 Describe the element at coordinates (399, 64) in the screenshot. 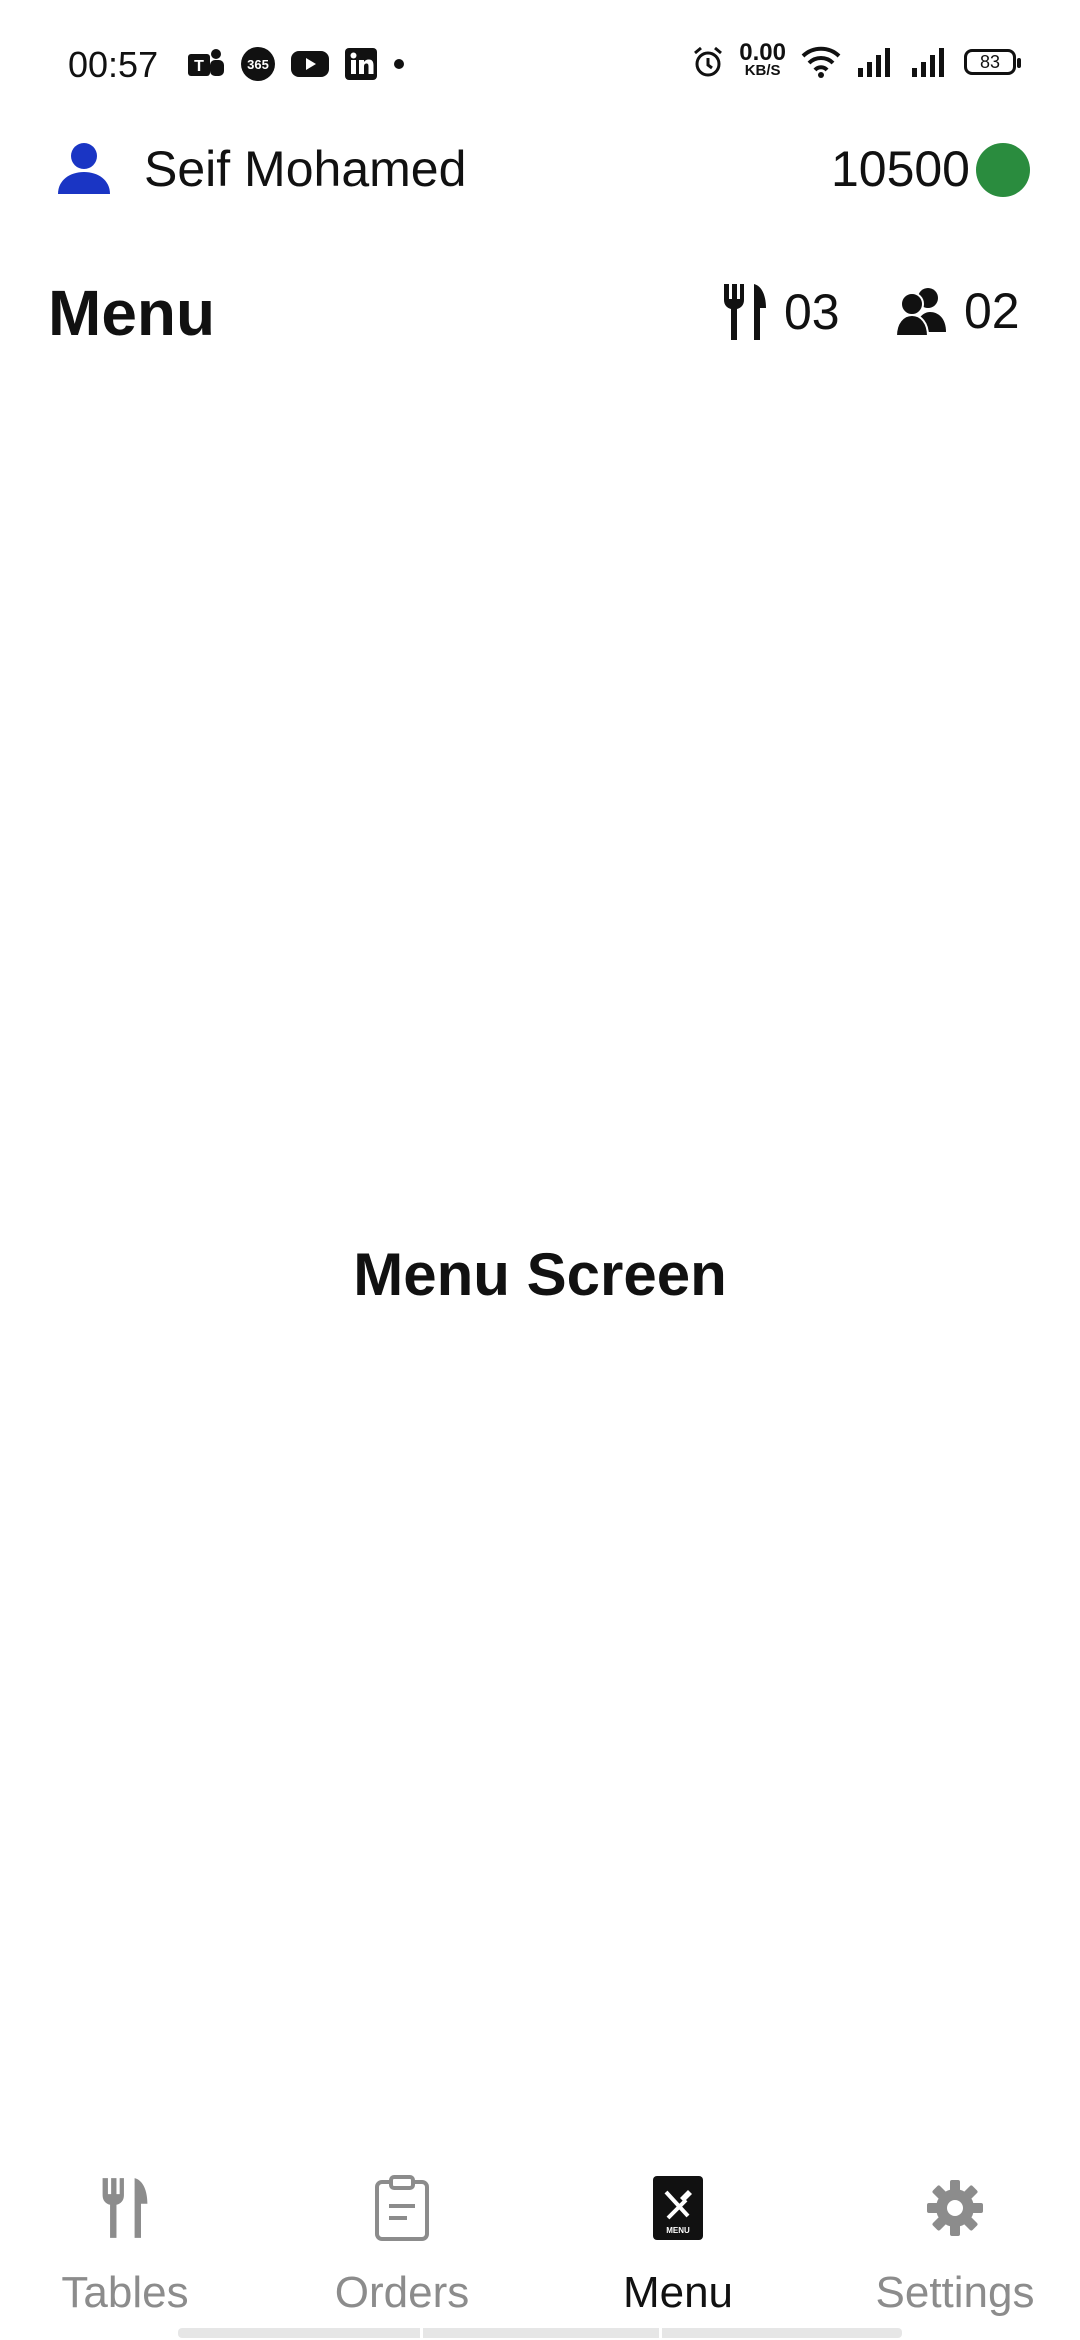

I see `more-dot-icon` at that location.